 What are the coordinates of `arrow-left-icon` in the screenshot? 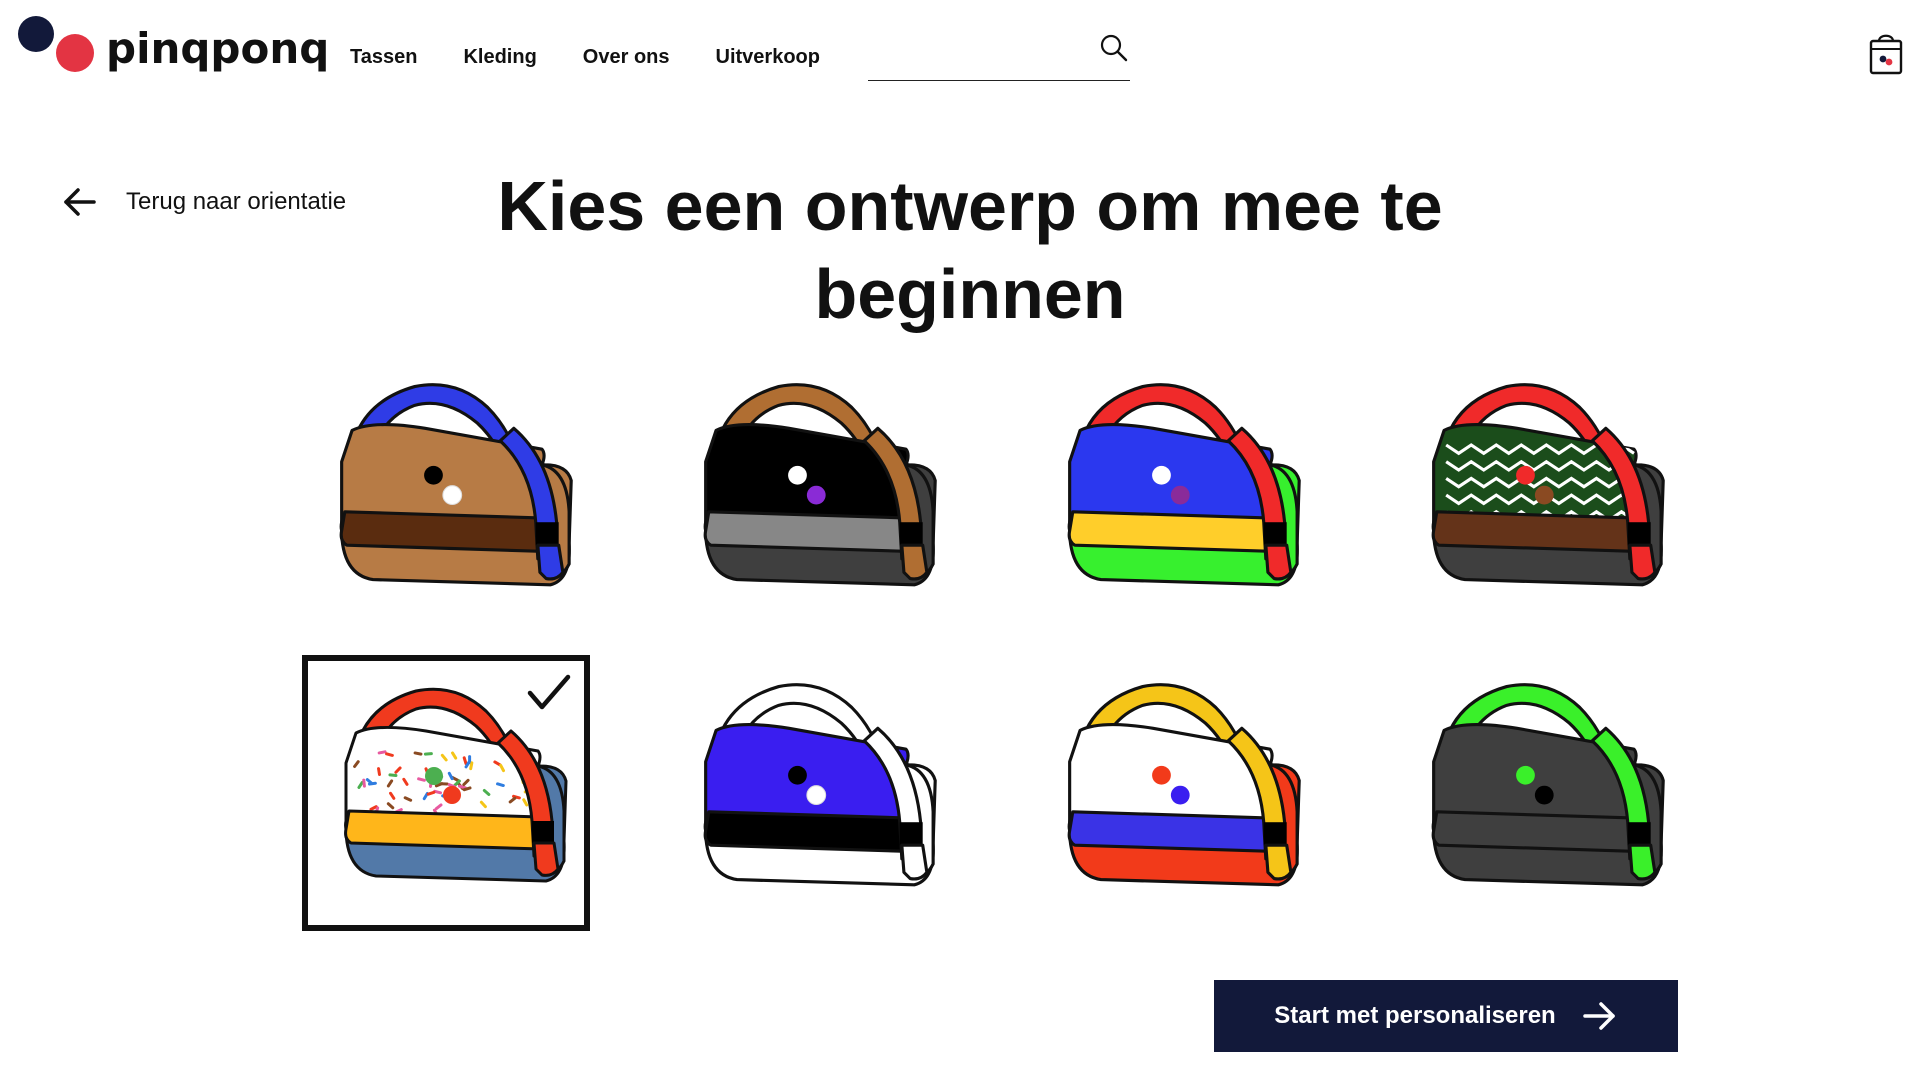 It's located at (80, 202).